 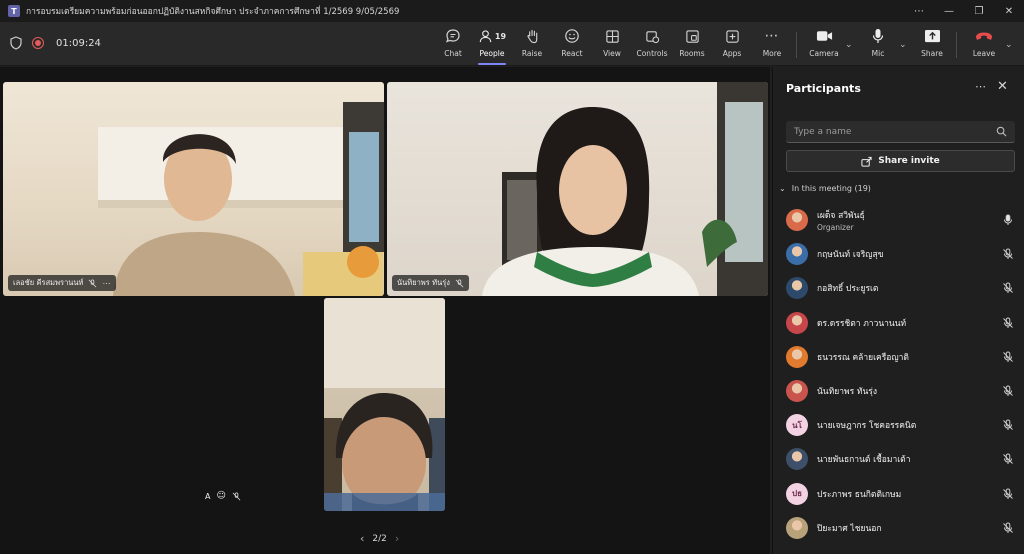 What do you see at coordinates (453, 44) in the screenshot?
I see `chat-button: Chat` at bounding box center [453, 44].